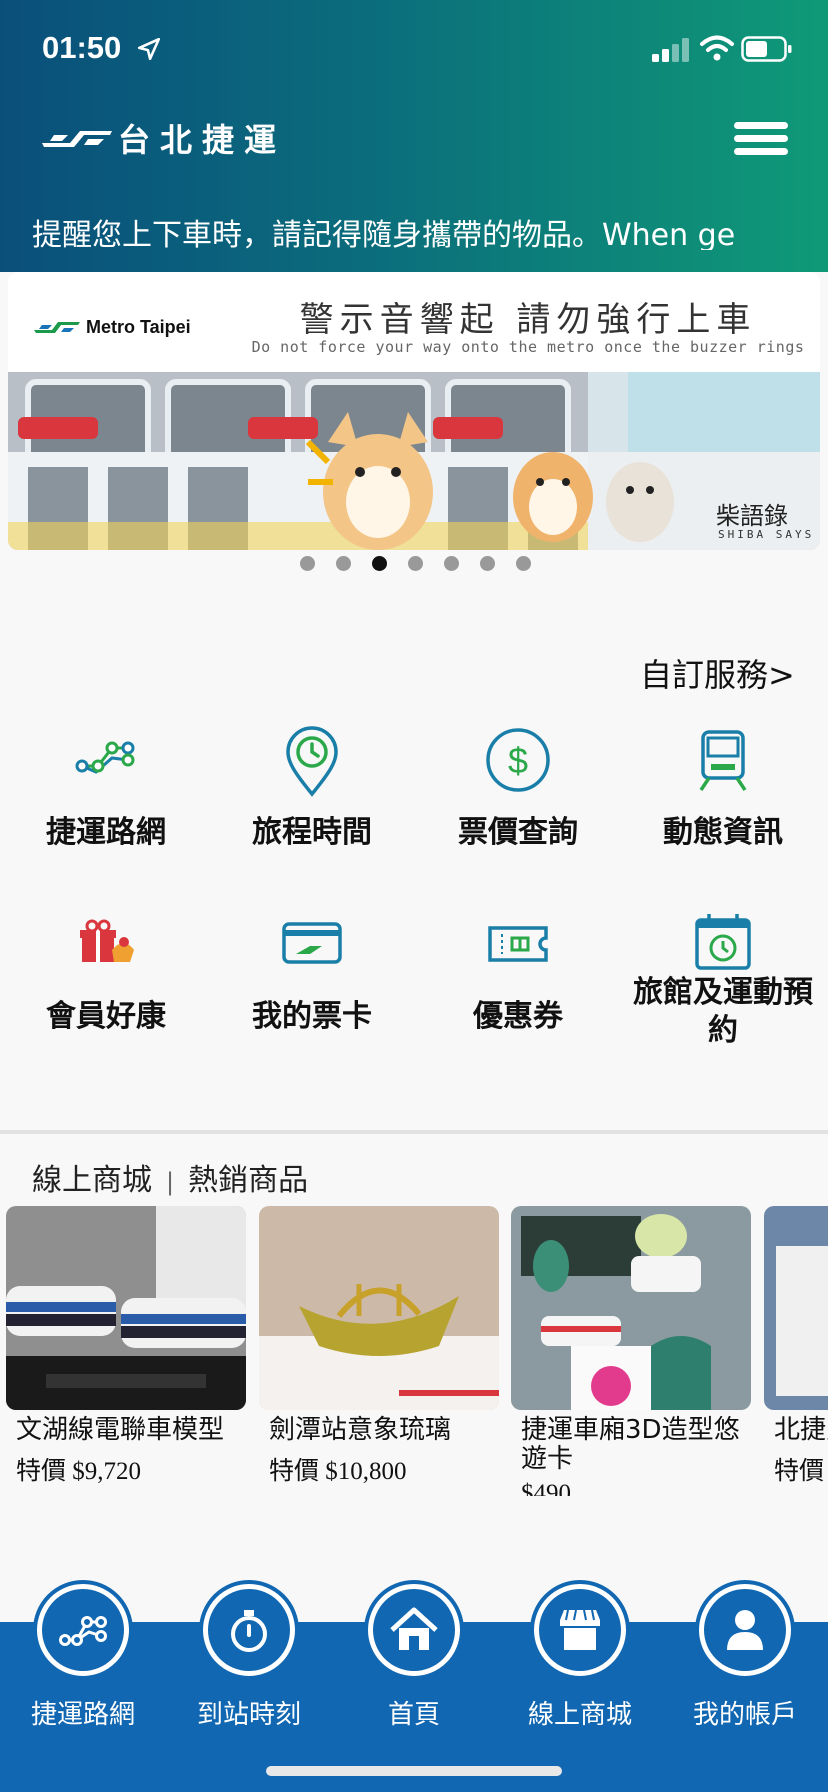 This screenshot has height=1792, width=828. What do you see at coordinates (670, 50) in the screenshot?
I see `cellular-signal-icon` at bounding box center [670, 50].